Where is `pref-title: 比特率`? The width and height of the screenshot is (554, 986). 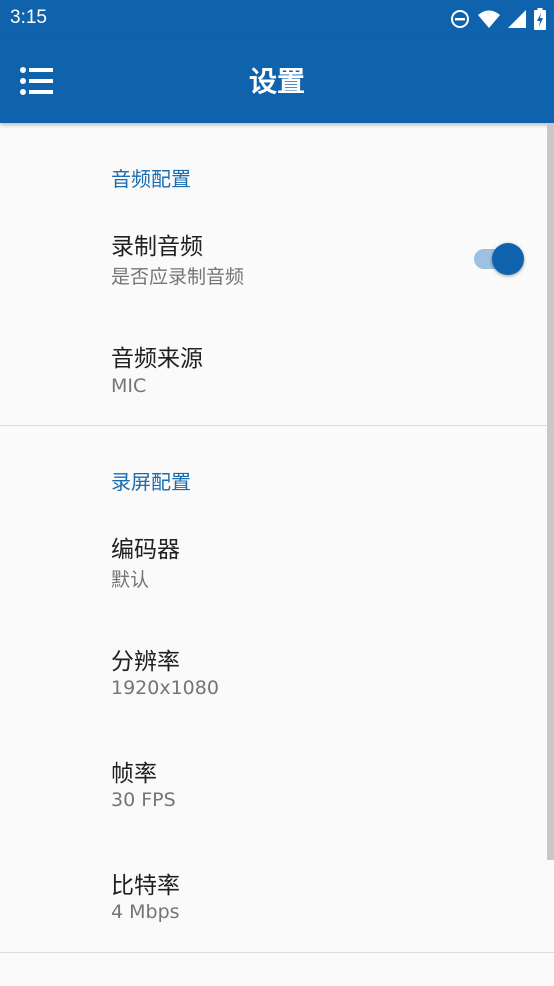
pref-title: 比特率 is located at coordinates (145, 886).